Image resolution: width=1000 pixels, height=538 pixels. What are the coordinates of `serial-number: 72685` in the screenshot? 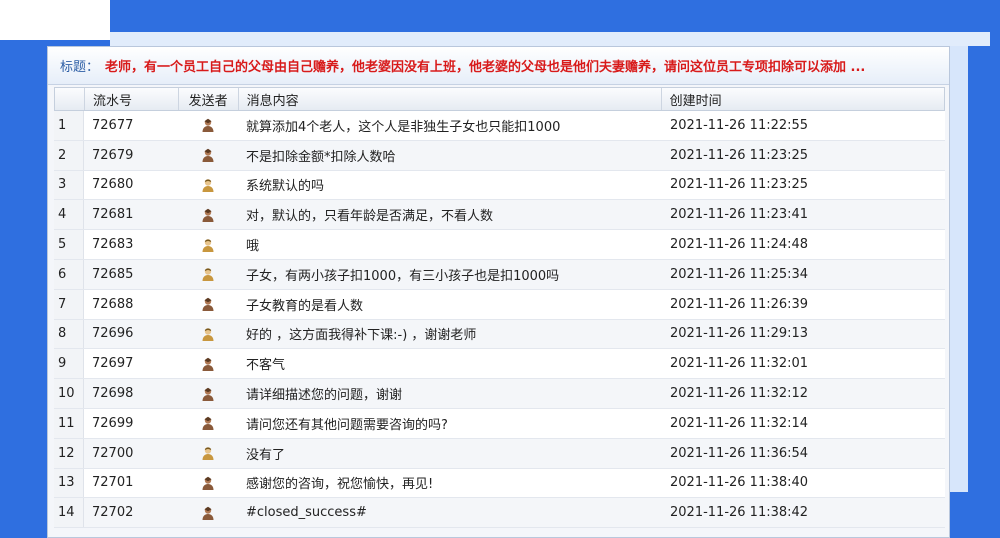 It's located at (113, 274).